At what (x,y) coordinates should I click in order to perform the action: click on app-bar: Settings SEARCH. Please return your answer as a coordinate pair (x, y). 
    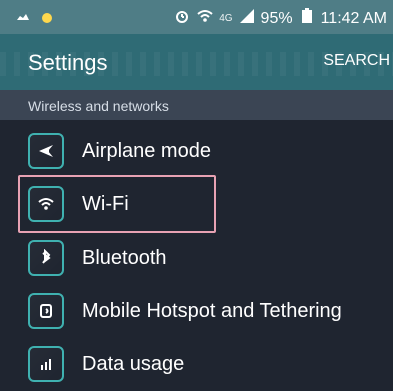
    Looking at the image, I should click on (196, 62).